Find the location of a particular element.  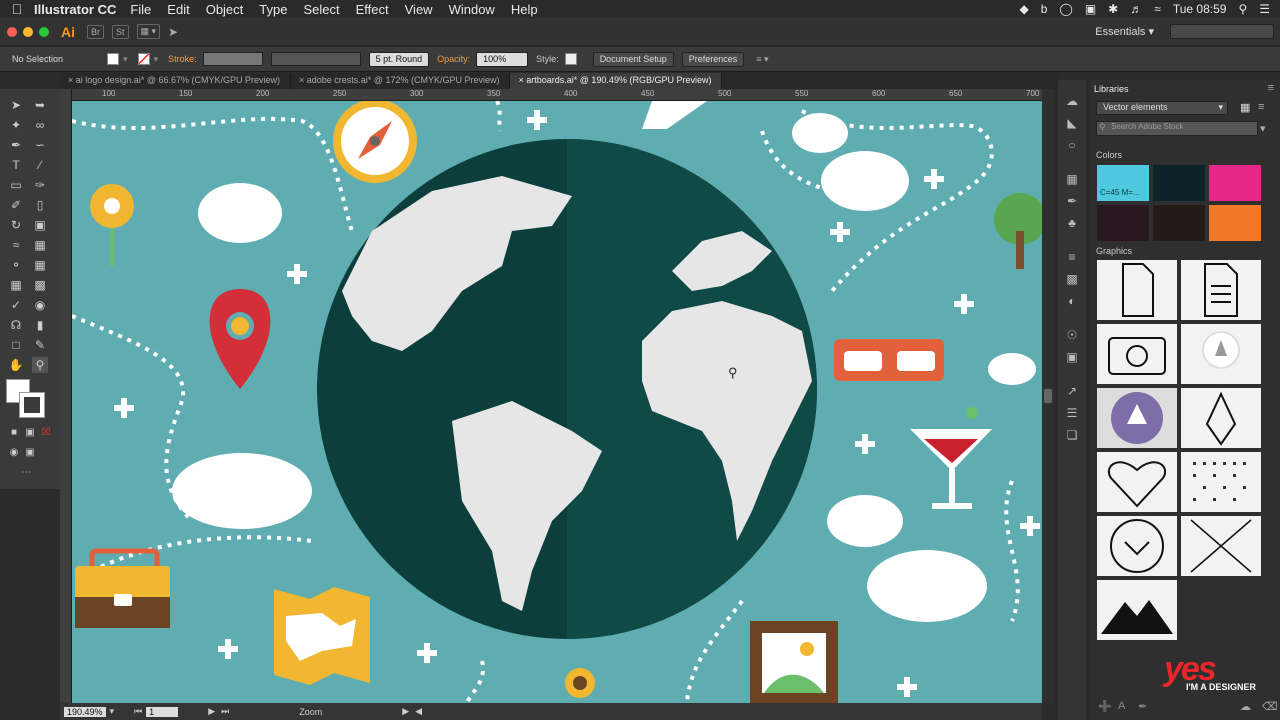

opacity-label: Opacity: is located at coordinates (453, 59).